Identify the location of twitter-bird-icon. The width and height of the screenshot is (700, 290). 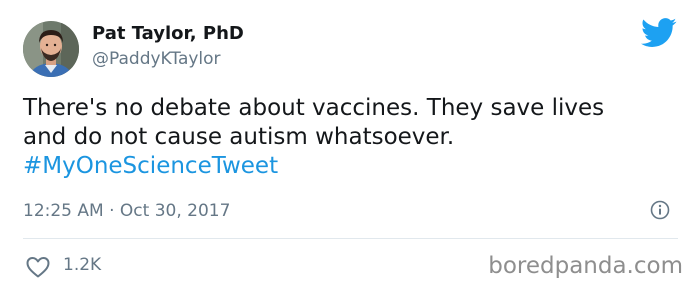
(659, 33).